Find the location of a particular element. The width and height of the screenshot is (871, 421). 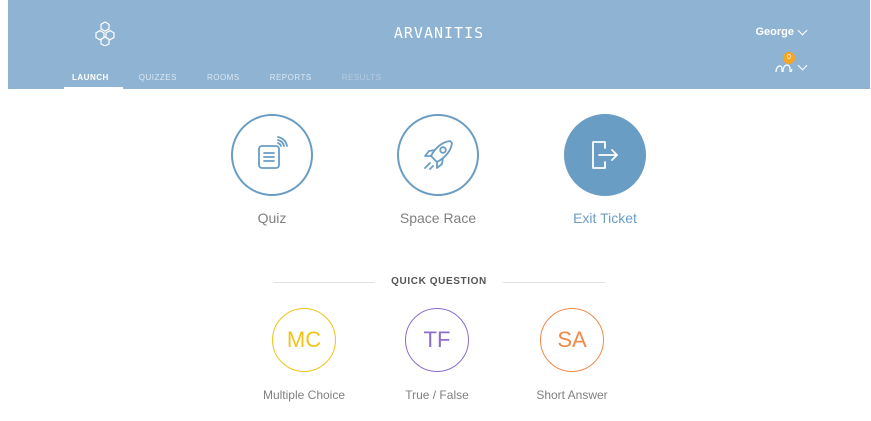

launch-space-race-button: Space Race is located at coordinates (438, 170).